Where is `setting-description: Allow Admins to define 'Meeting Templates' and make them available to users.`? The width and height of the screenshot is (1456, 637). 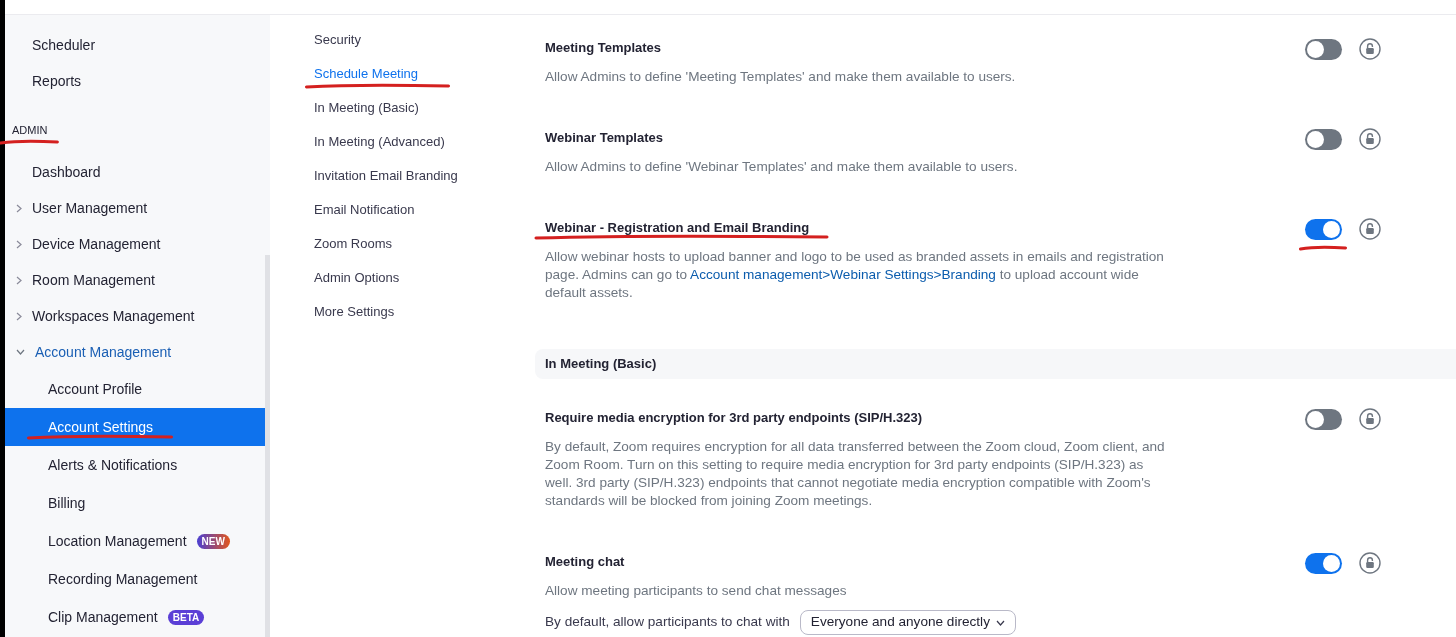 setting-description: Allow Admins to define 'Meeting Templates' and make them available to users. is located at coordinates (781, 77).